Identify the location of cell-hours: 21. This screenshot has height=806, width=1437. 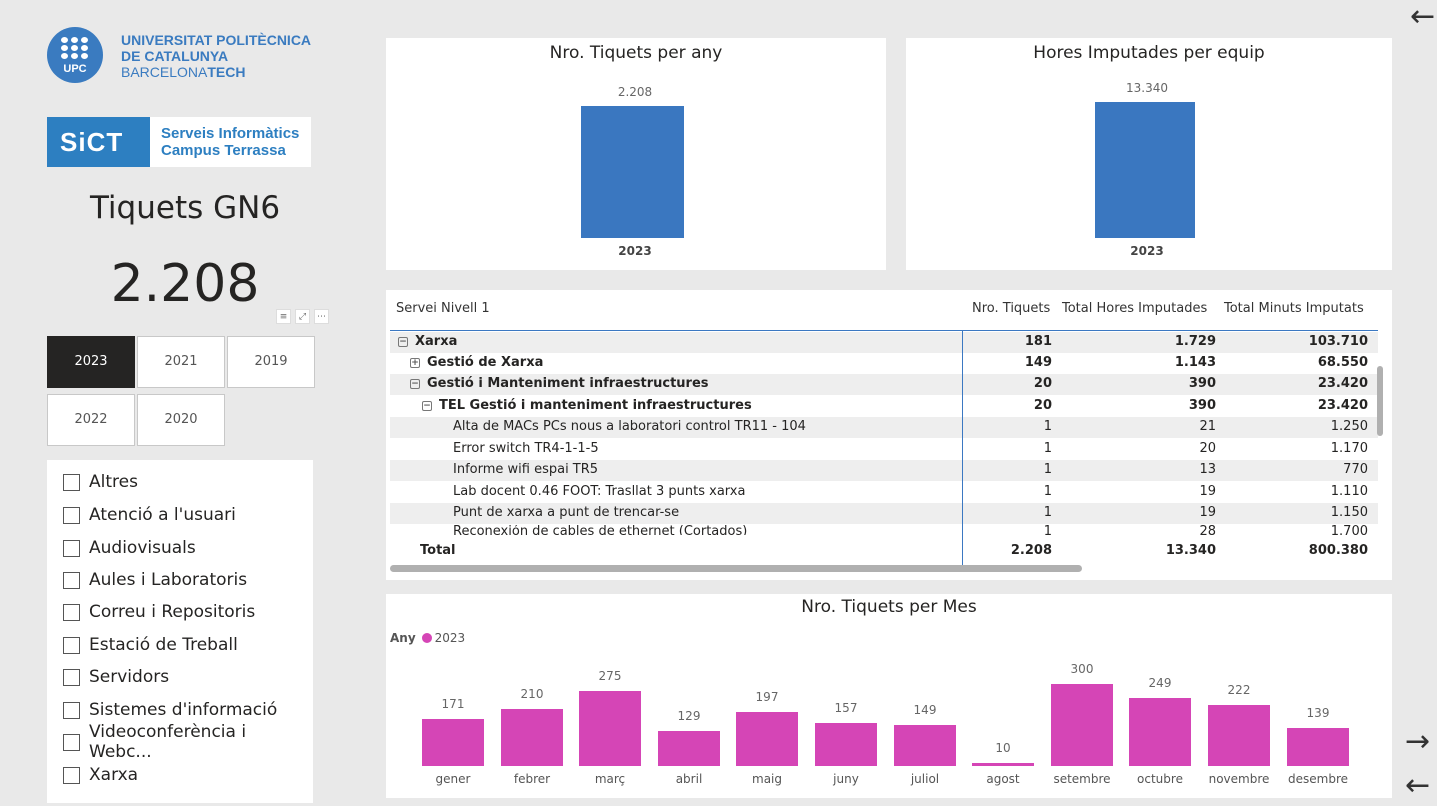
(1207, 426).